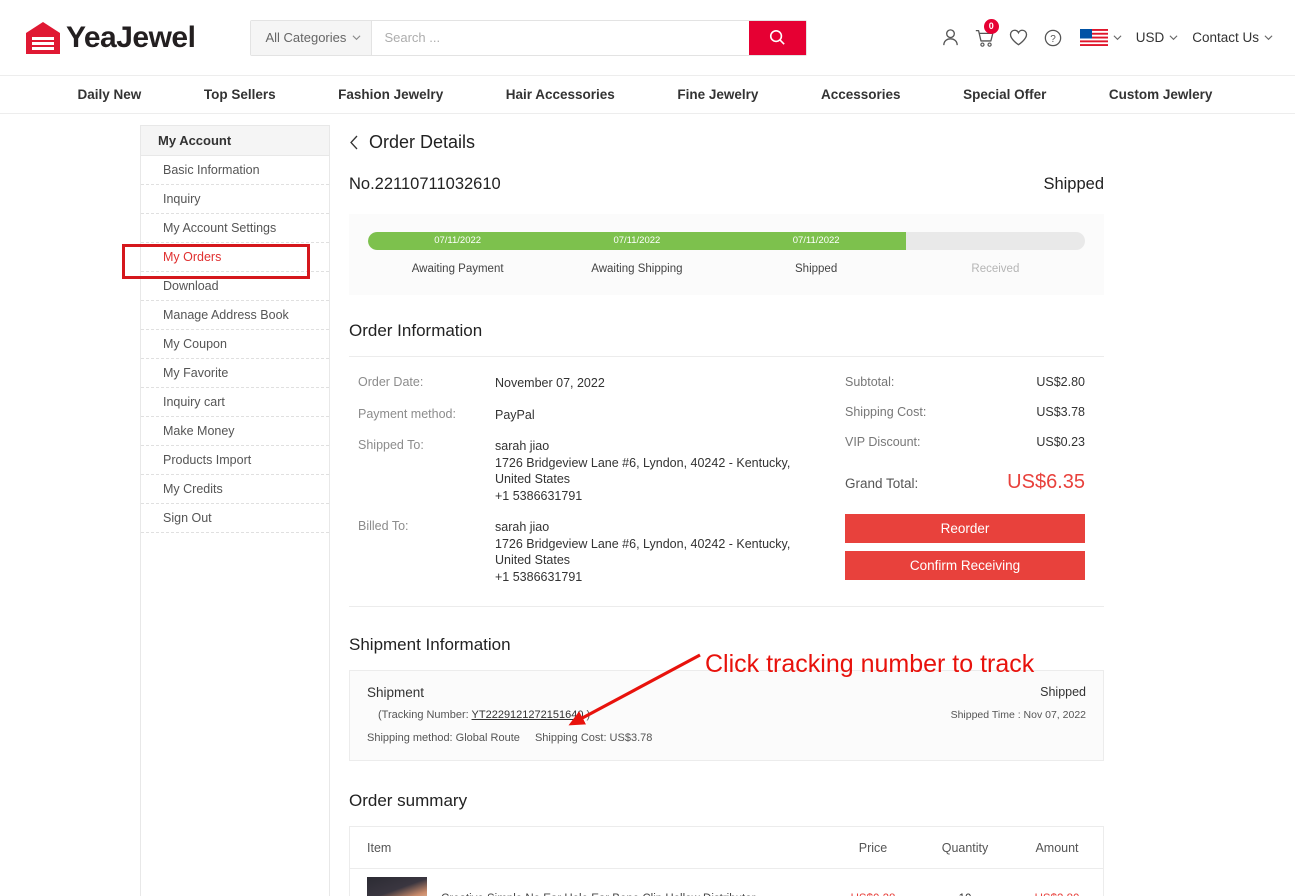 The image size is (1295, 896). I want to click on sidebar-item-my-account-settings: My Account Settings, so click(235, 228).